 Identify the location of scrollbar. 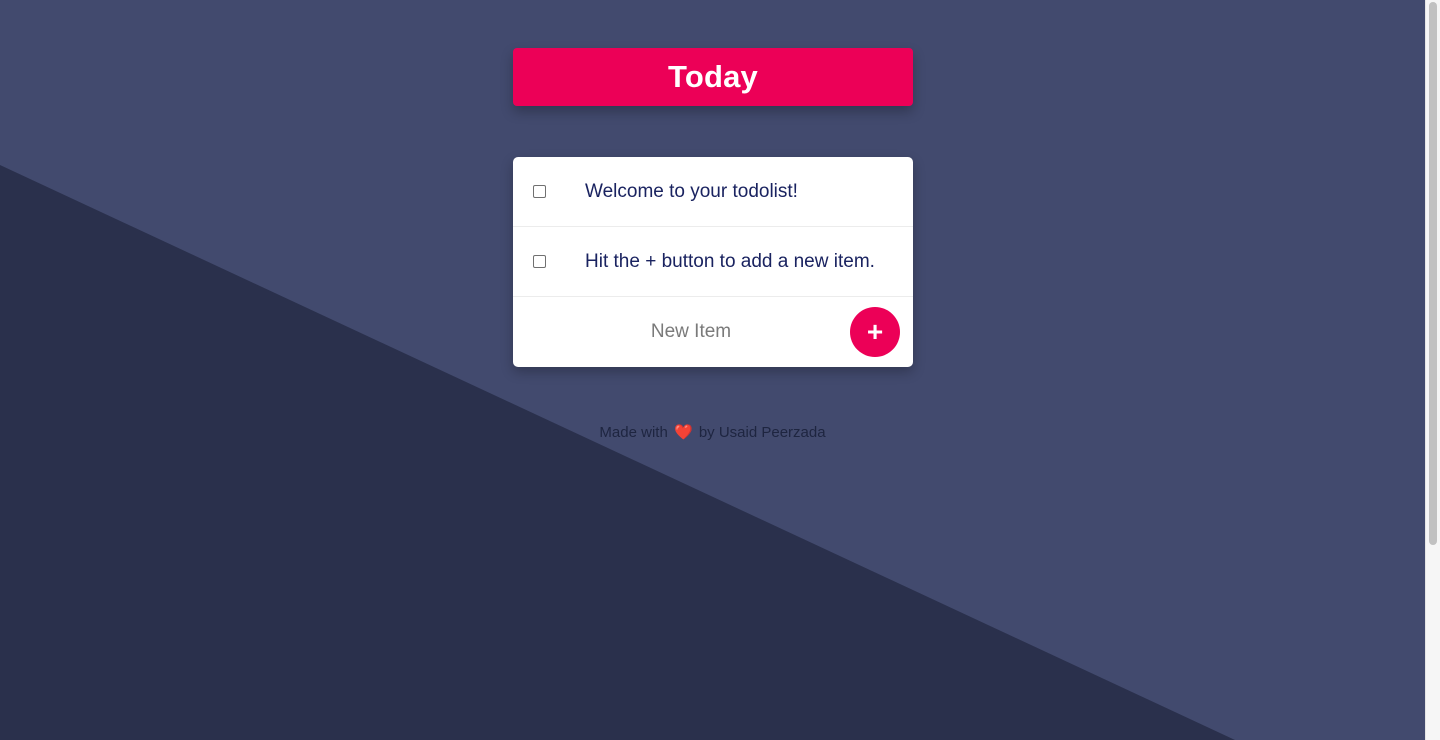
(1432, 370).